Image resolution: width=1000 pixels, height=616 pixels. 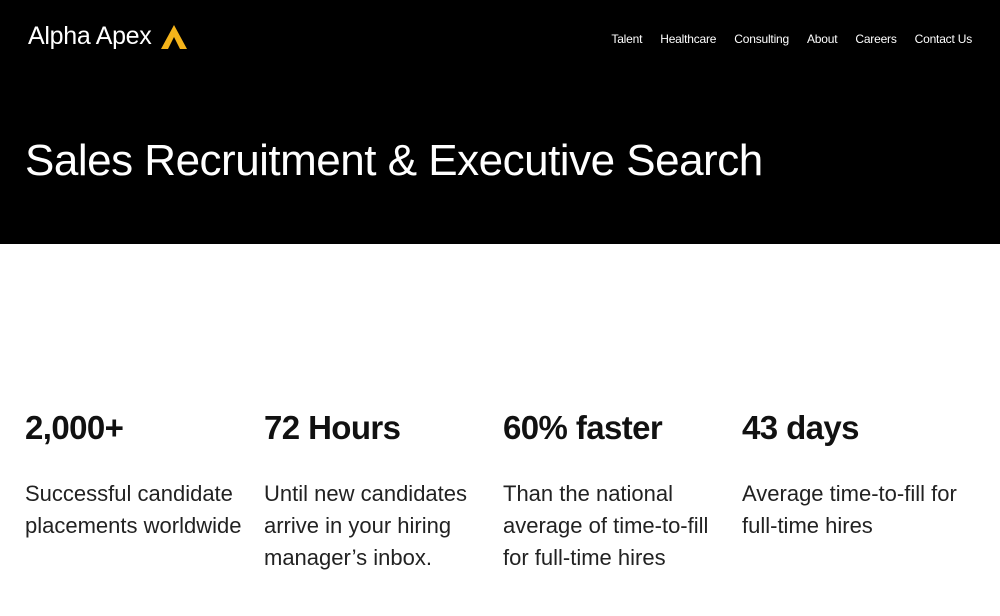 I want to click on nav-link-healthcare: Healthcare, so click(x=688, y=39).